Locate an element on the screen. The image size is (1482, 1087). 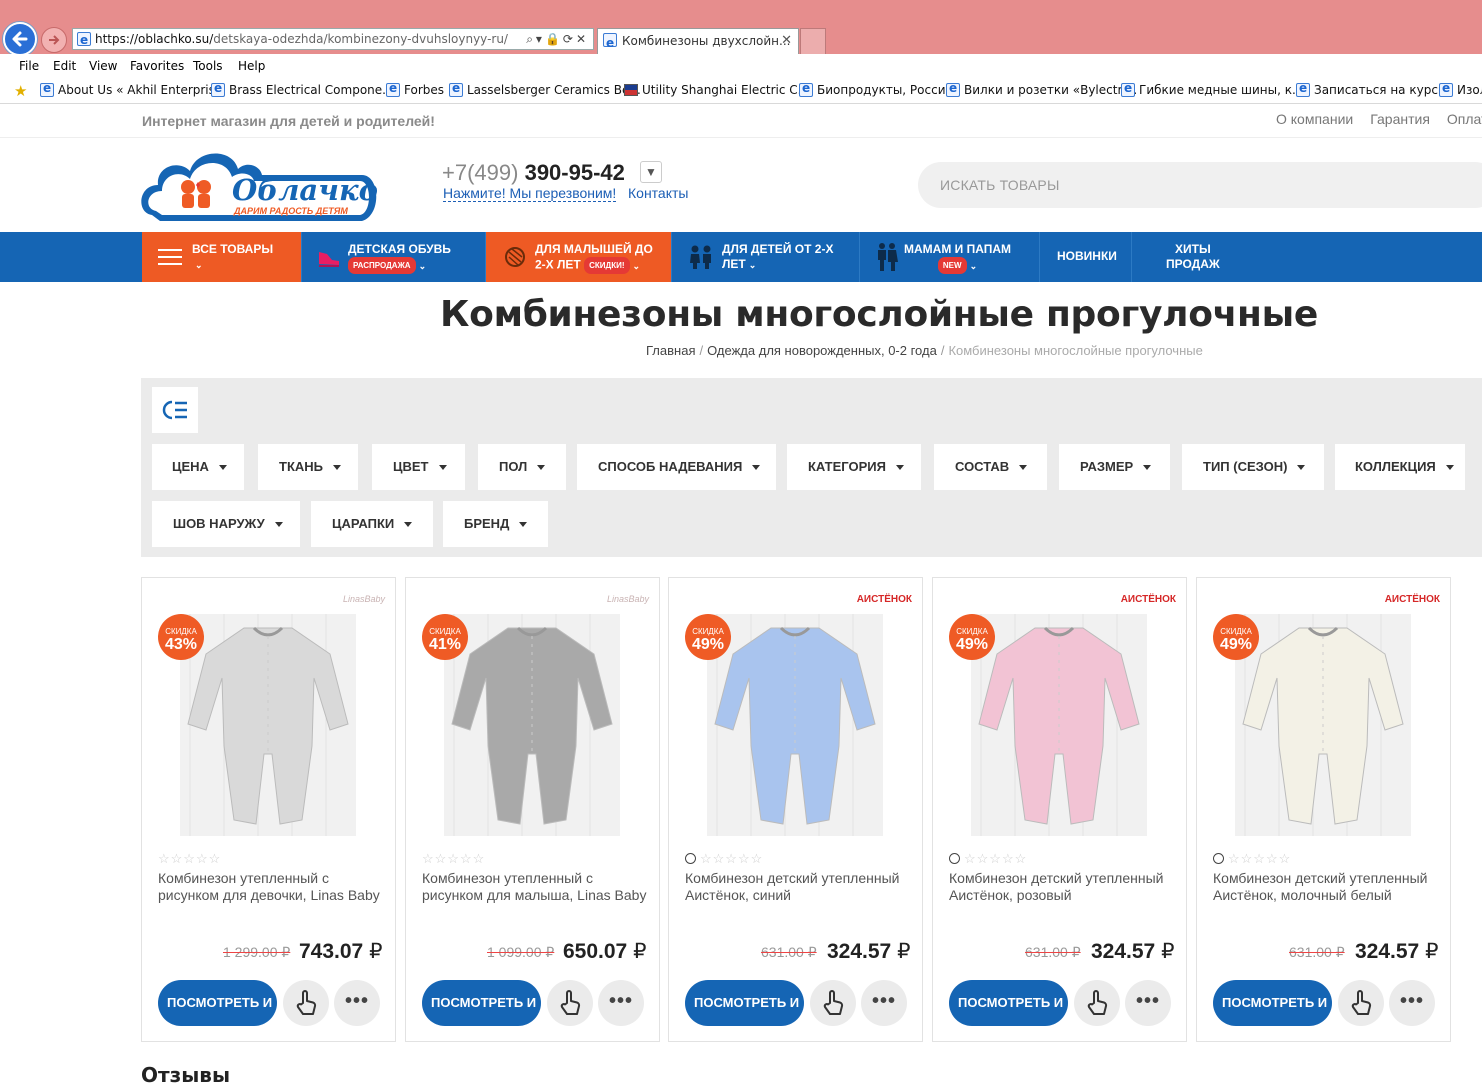
nav-new: НОВИНКИ is located at coordinates (1086, 257).